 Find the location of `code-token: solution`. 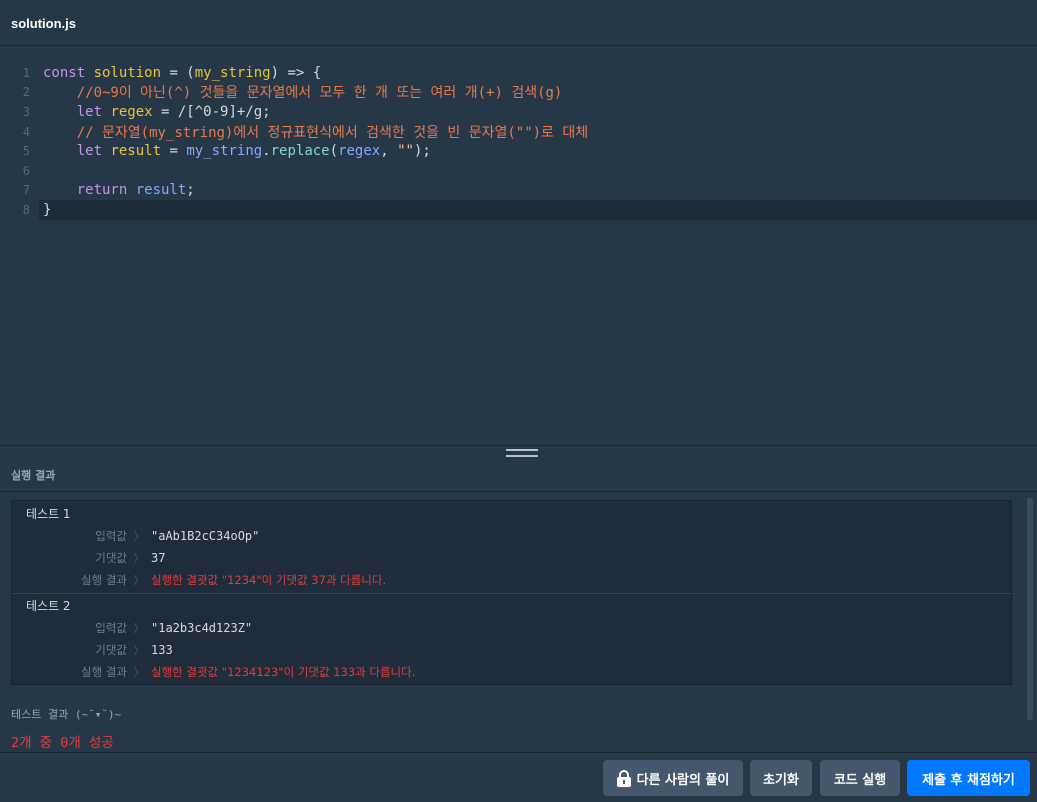

code-token: solution is located at coordinates (127, 72).